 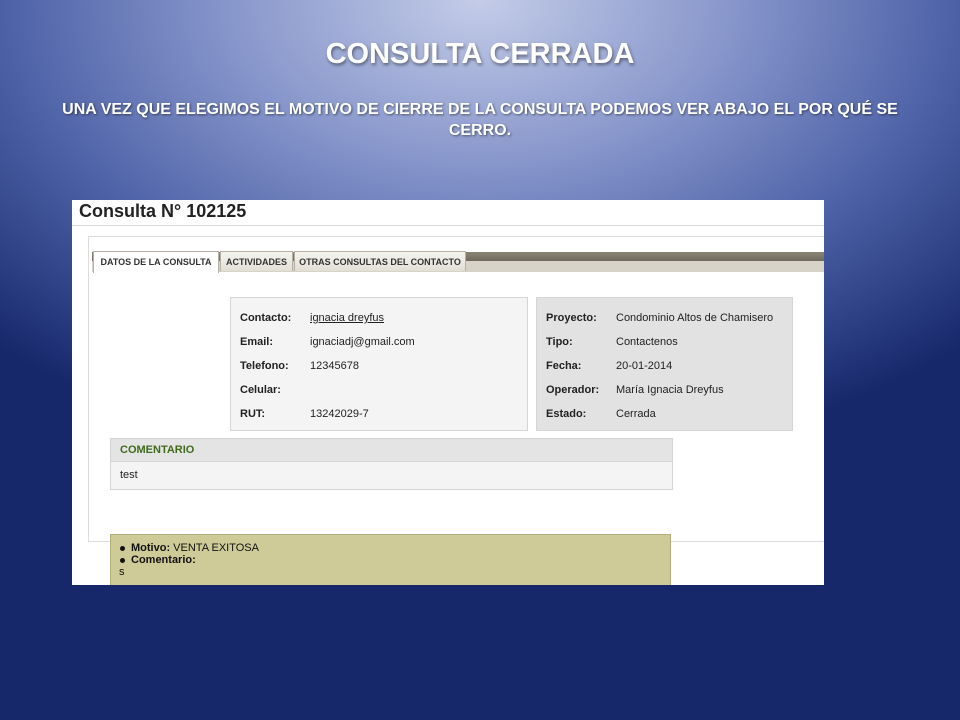 I want to click on estado-label: Estado:, so click(x=566, y=414).